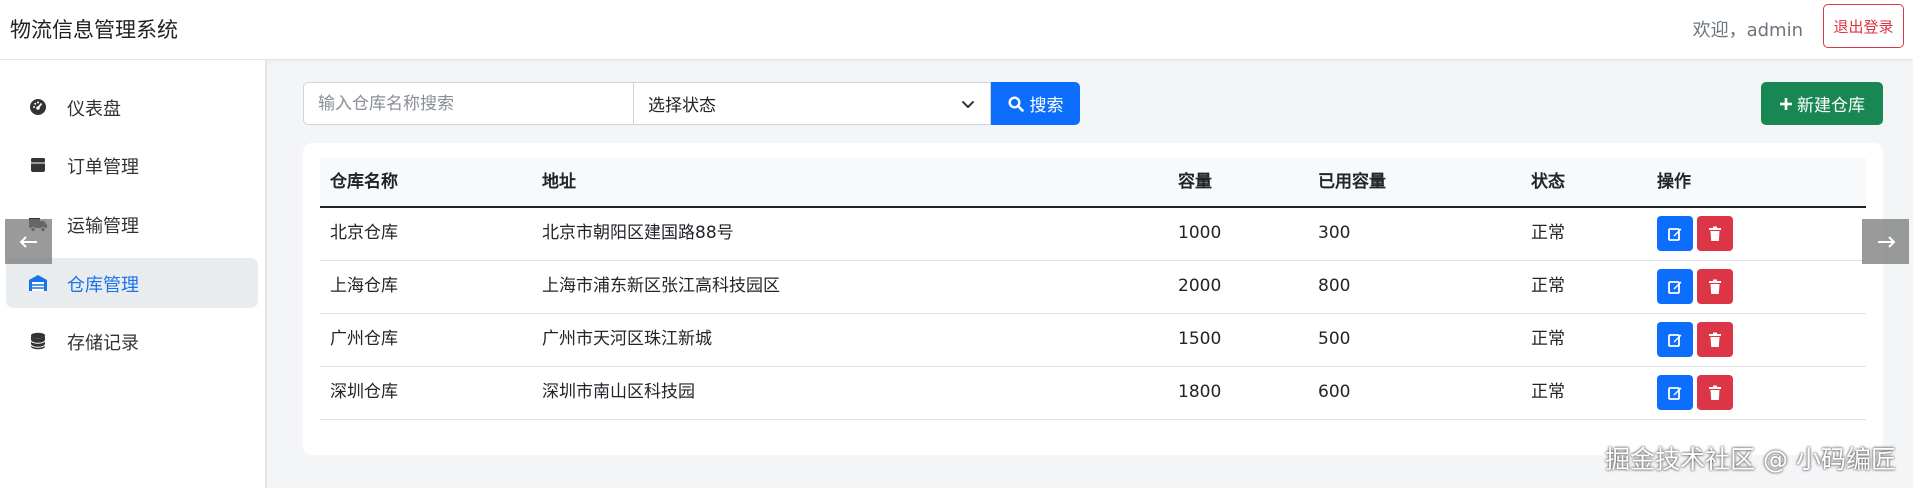  What do you see at coordinates (94, 109) in the screenshot?
I see `sidebar-item-label: 仪表盘` at bounding box center [94, 109].